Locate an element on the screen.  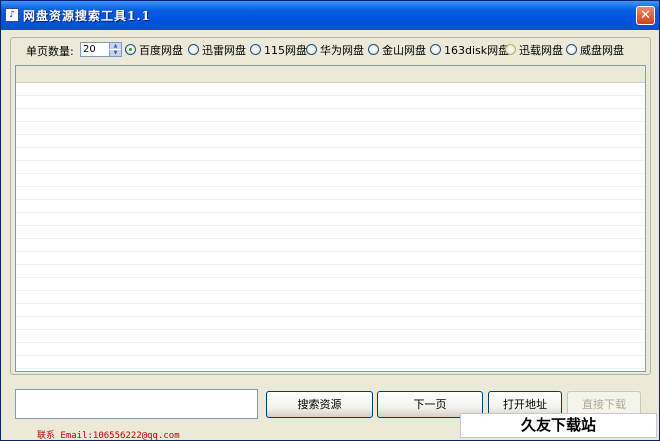
title-bar: ♪ 网盘资源搜索工具1.1 ✕ is located at coordinates (330, 15).